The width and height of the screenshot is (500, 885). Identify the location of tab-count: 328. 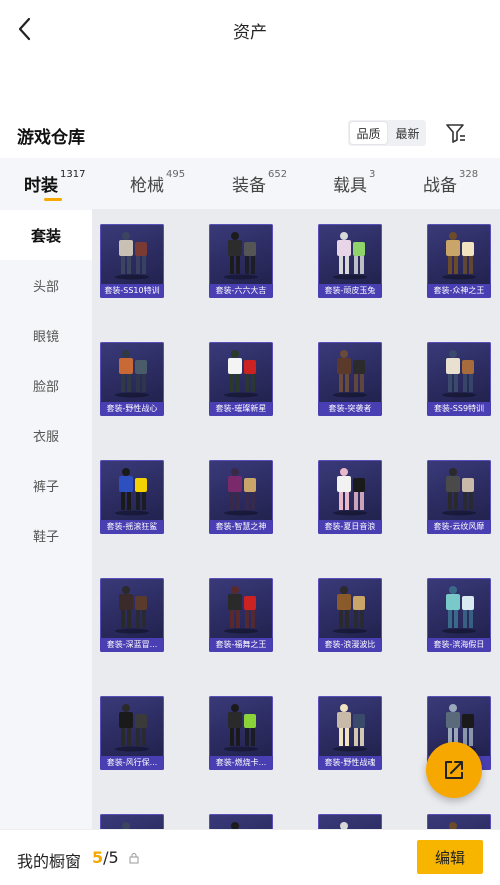
(469, 174).